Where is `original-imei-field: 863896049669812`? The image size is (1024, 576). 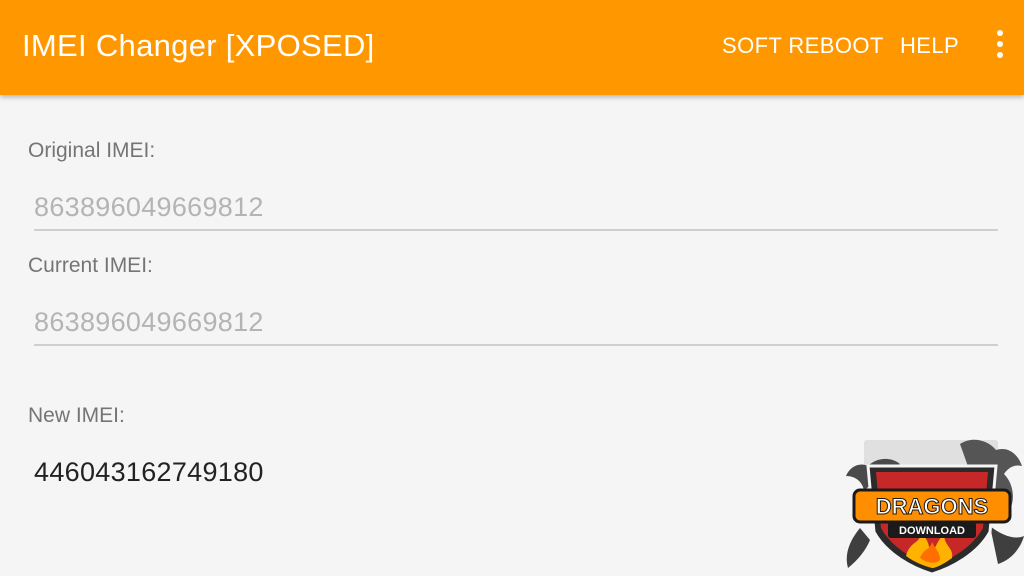
original-imei-field: 863896049669812 is located at coordinates (149, 207).